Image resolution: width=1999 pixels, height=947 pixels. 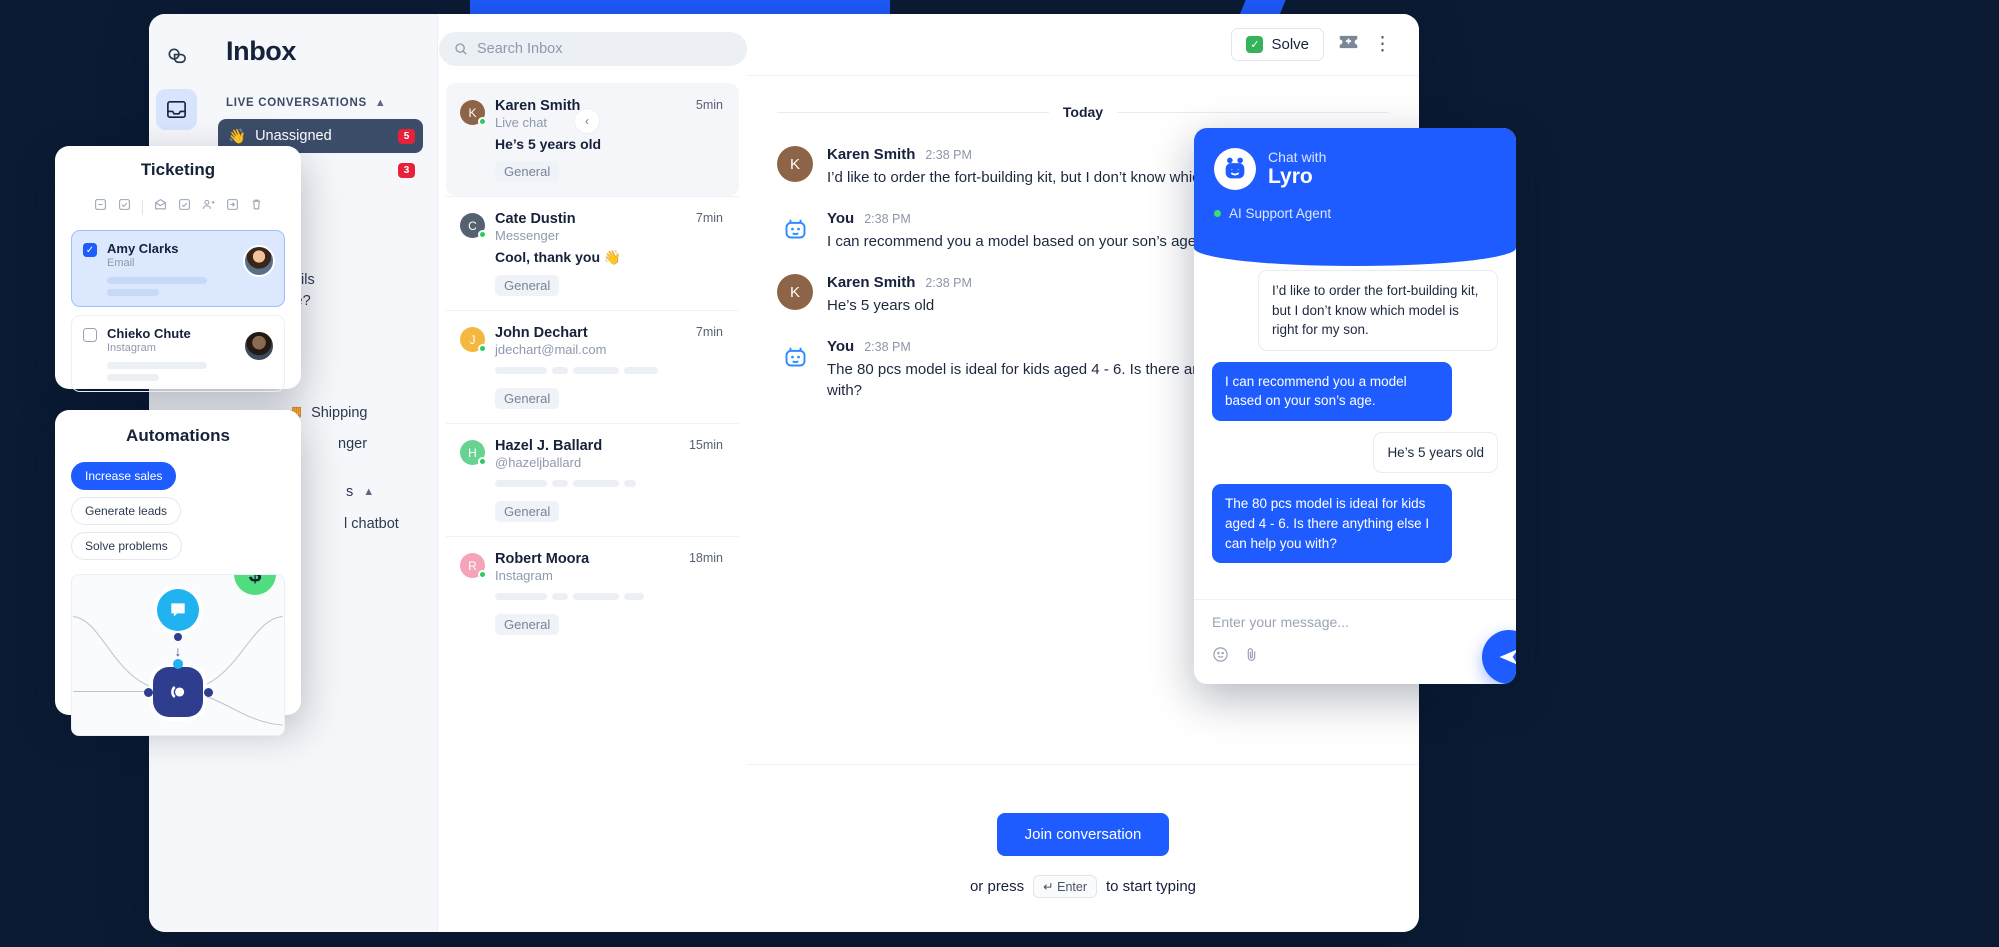 I want to click on author-name: You, so click(x=841, y=218).